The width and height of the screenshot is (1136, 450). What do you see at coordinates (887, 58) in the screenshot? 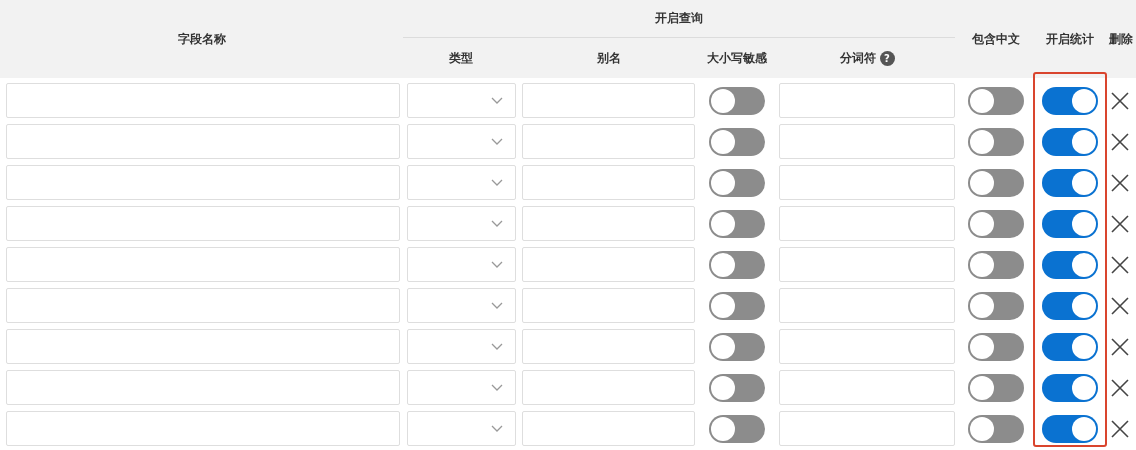
I see `help-icon: ?` at bounding box center [887, 58].